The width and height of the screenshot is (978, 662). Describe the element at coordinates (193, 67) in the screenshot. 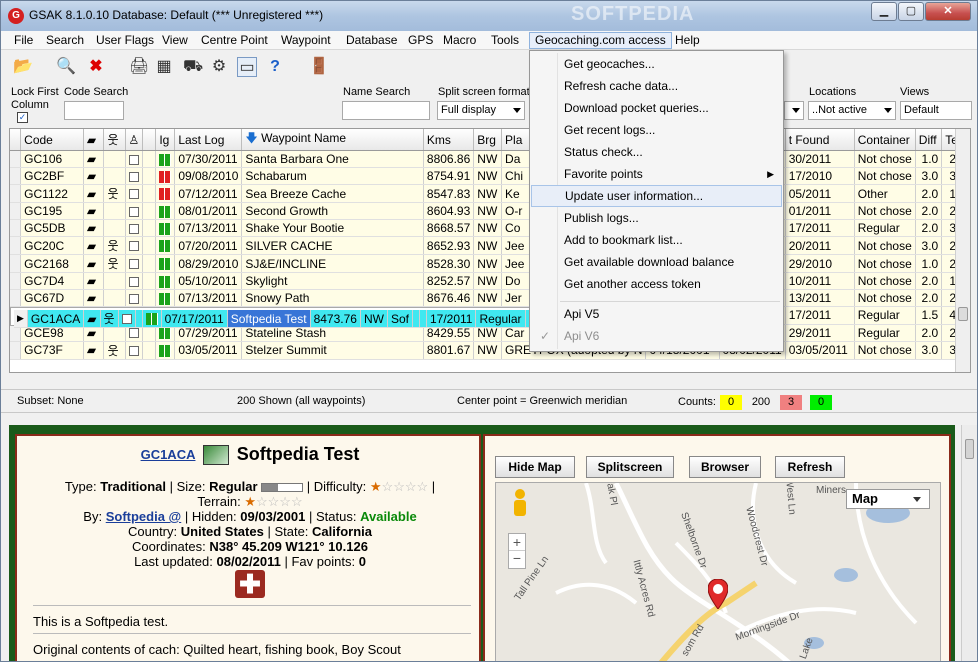

I see `gps-icon: ⛟` at that location.